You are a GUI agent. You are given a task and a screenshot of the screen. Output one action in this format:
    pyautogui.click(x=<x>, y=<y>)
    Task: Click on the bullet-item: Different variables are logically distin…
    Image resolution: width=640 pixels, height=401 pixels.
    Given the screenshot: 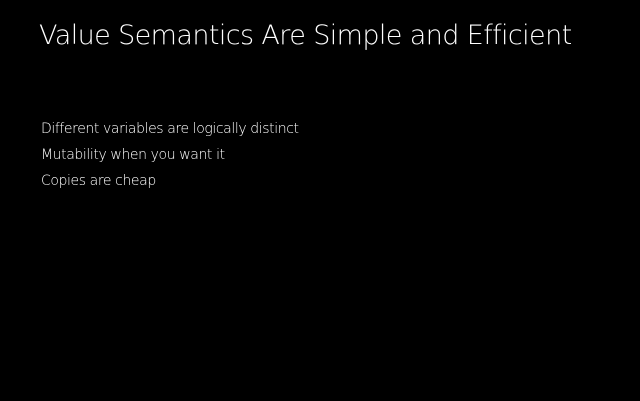 What is the action you would take?
    pyautogui.click(x=170, y=129)
    